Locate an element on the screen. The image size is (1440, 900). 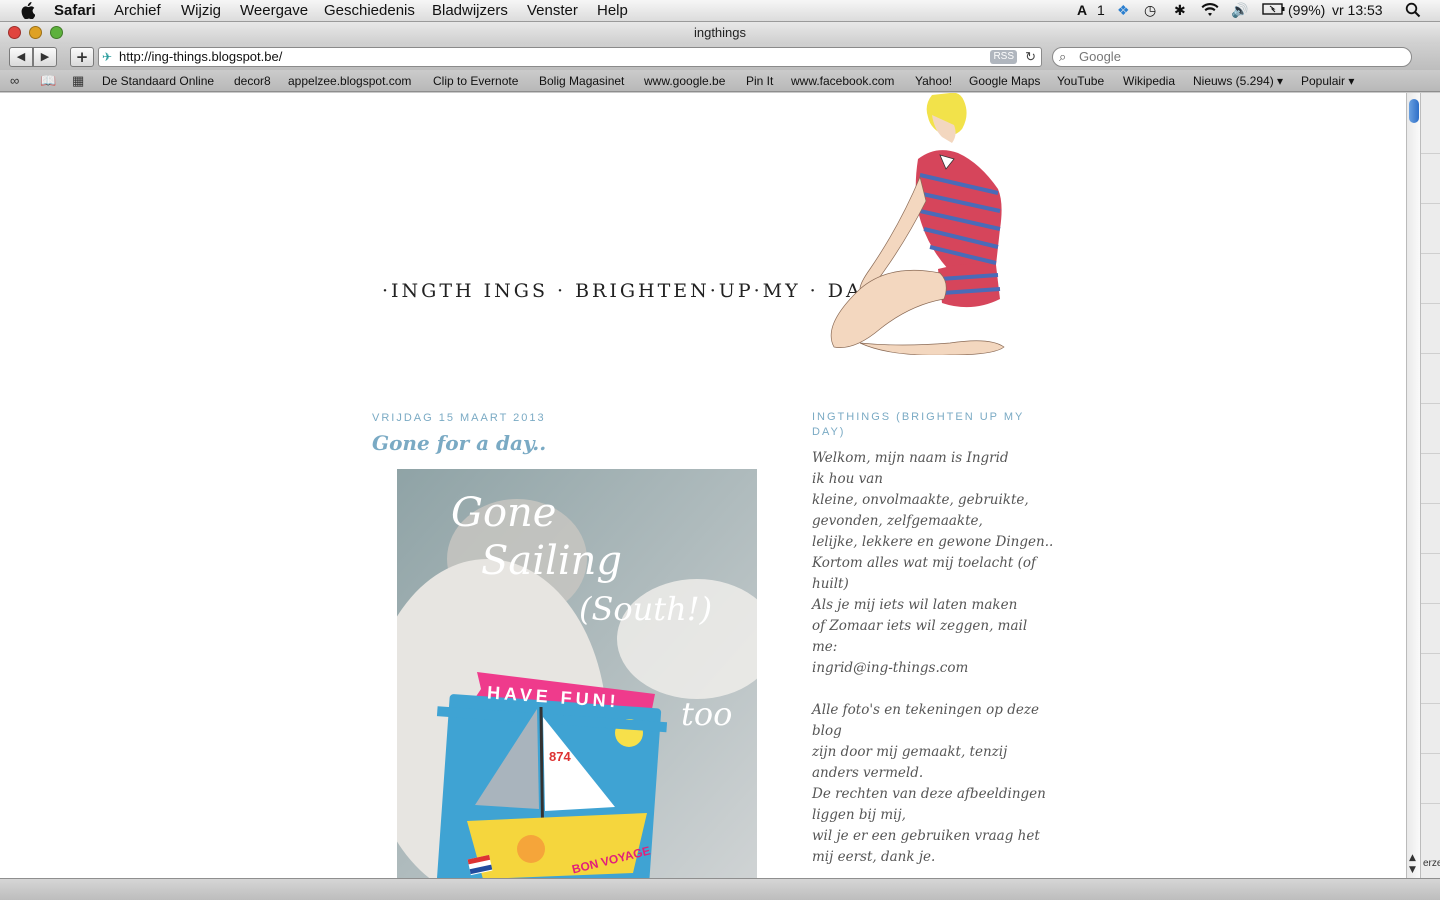
minimize-window-button is located at coordinates (35, 32).